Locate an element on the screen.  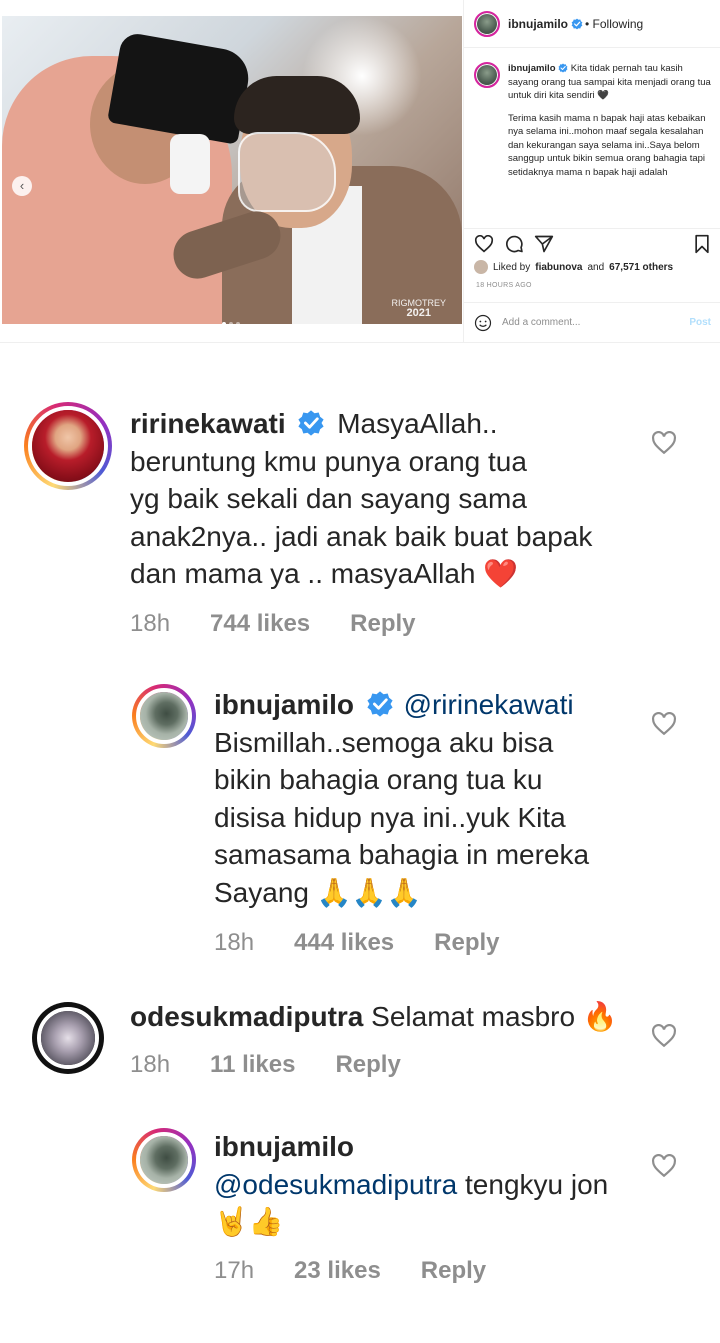
liked-by-user: fiabunova is located at coordinates (558, 267).